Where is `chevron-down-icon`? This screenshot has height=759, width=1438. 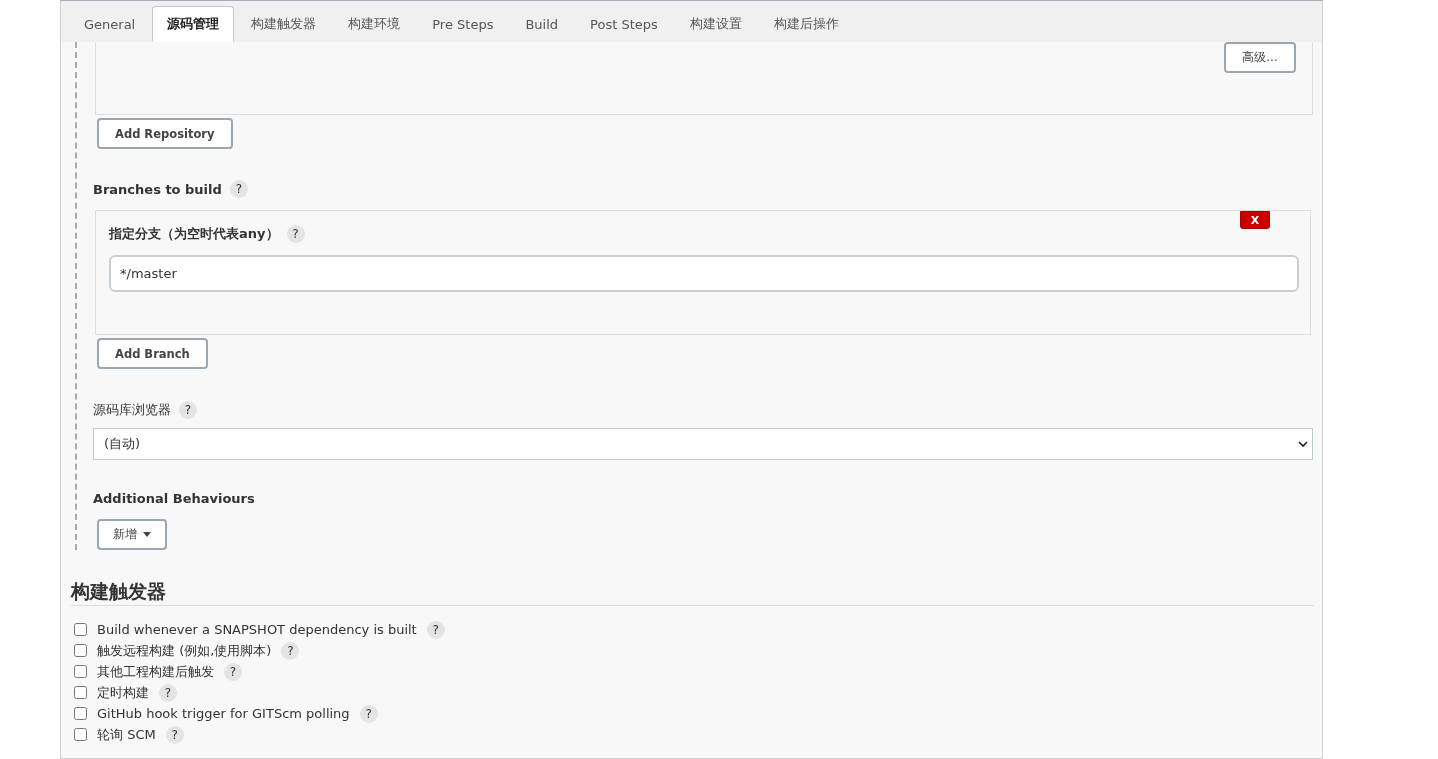
chevron-down-icon is located at coordinates (1303, 444).